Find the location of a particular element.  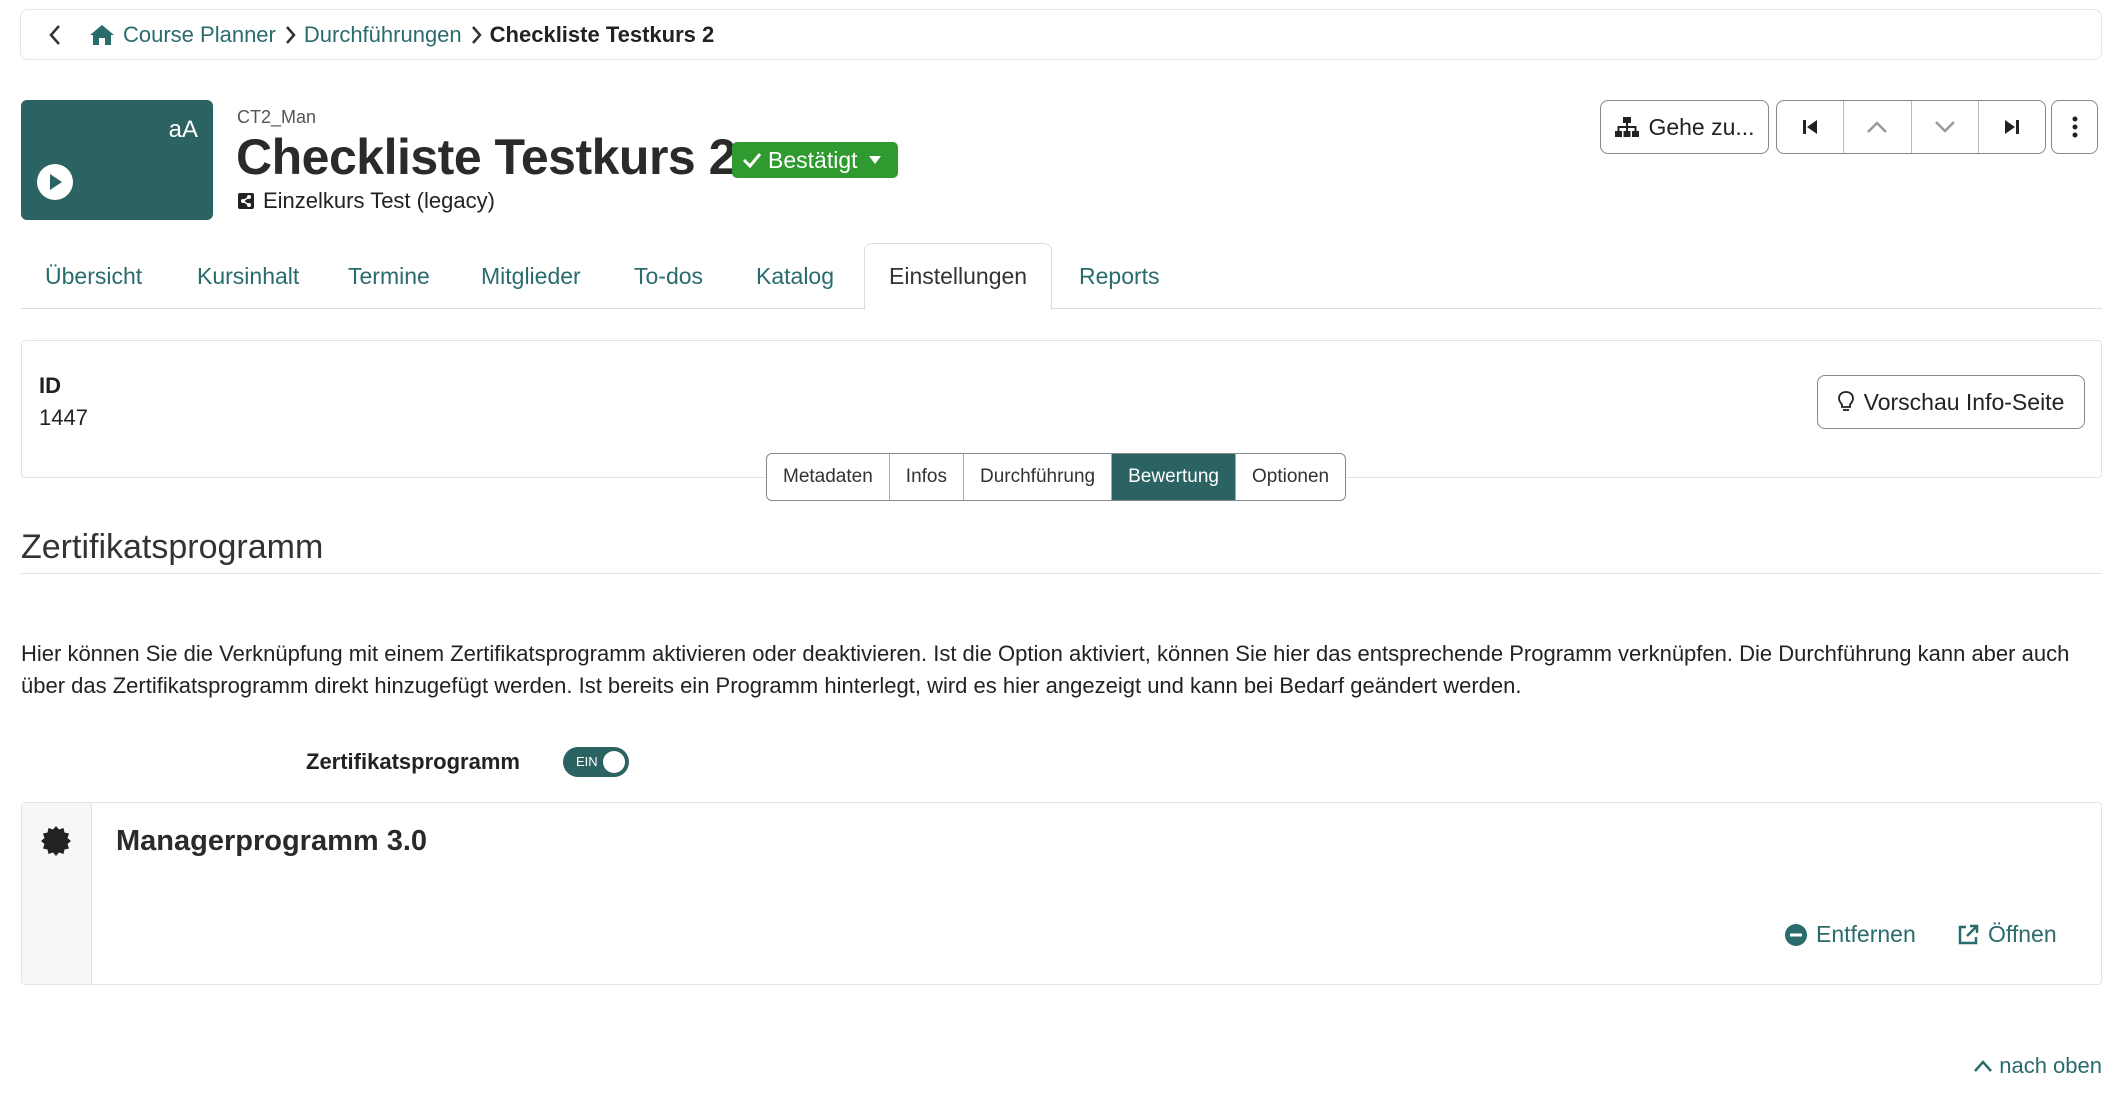

play-icon is located at coordinates (55, 182).